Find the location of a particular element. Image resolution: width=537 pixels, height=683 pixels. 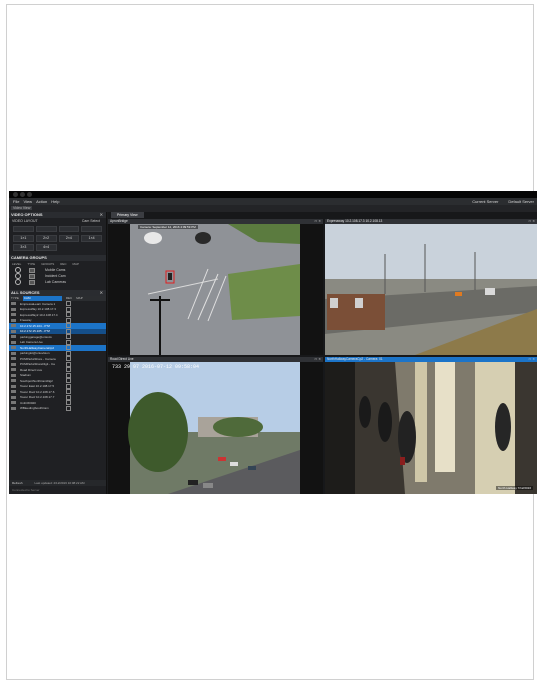

radio-icon is located at coordinates (18, 282).